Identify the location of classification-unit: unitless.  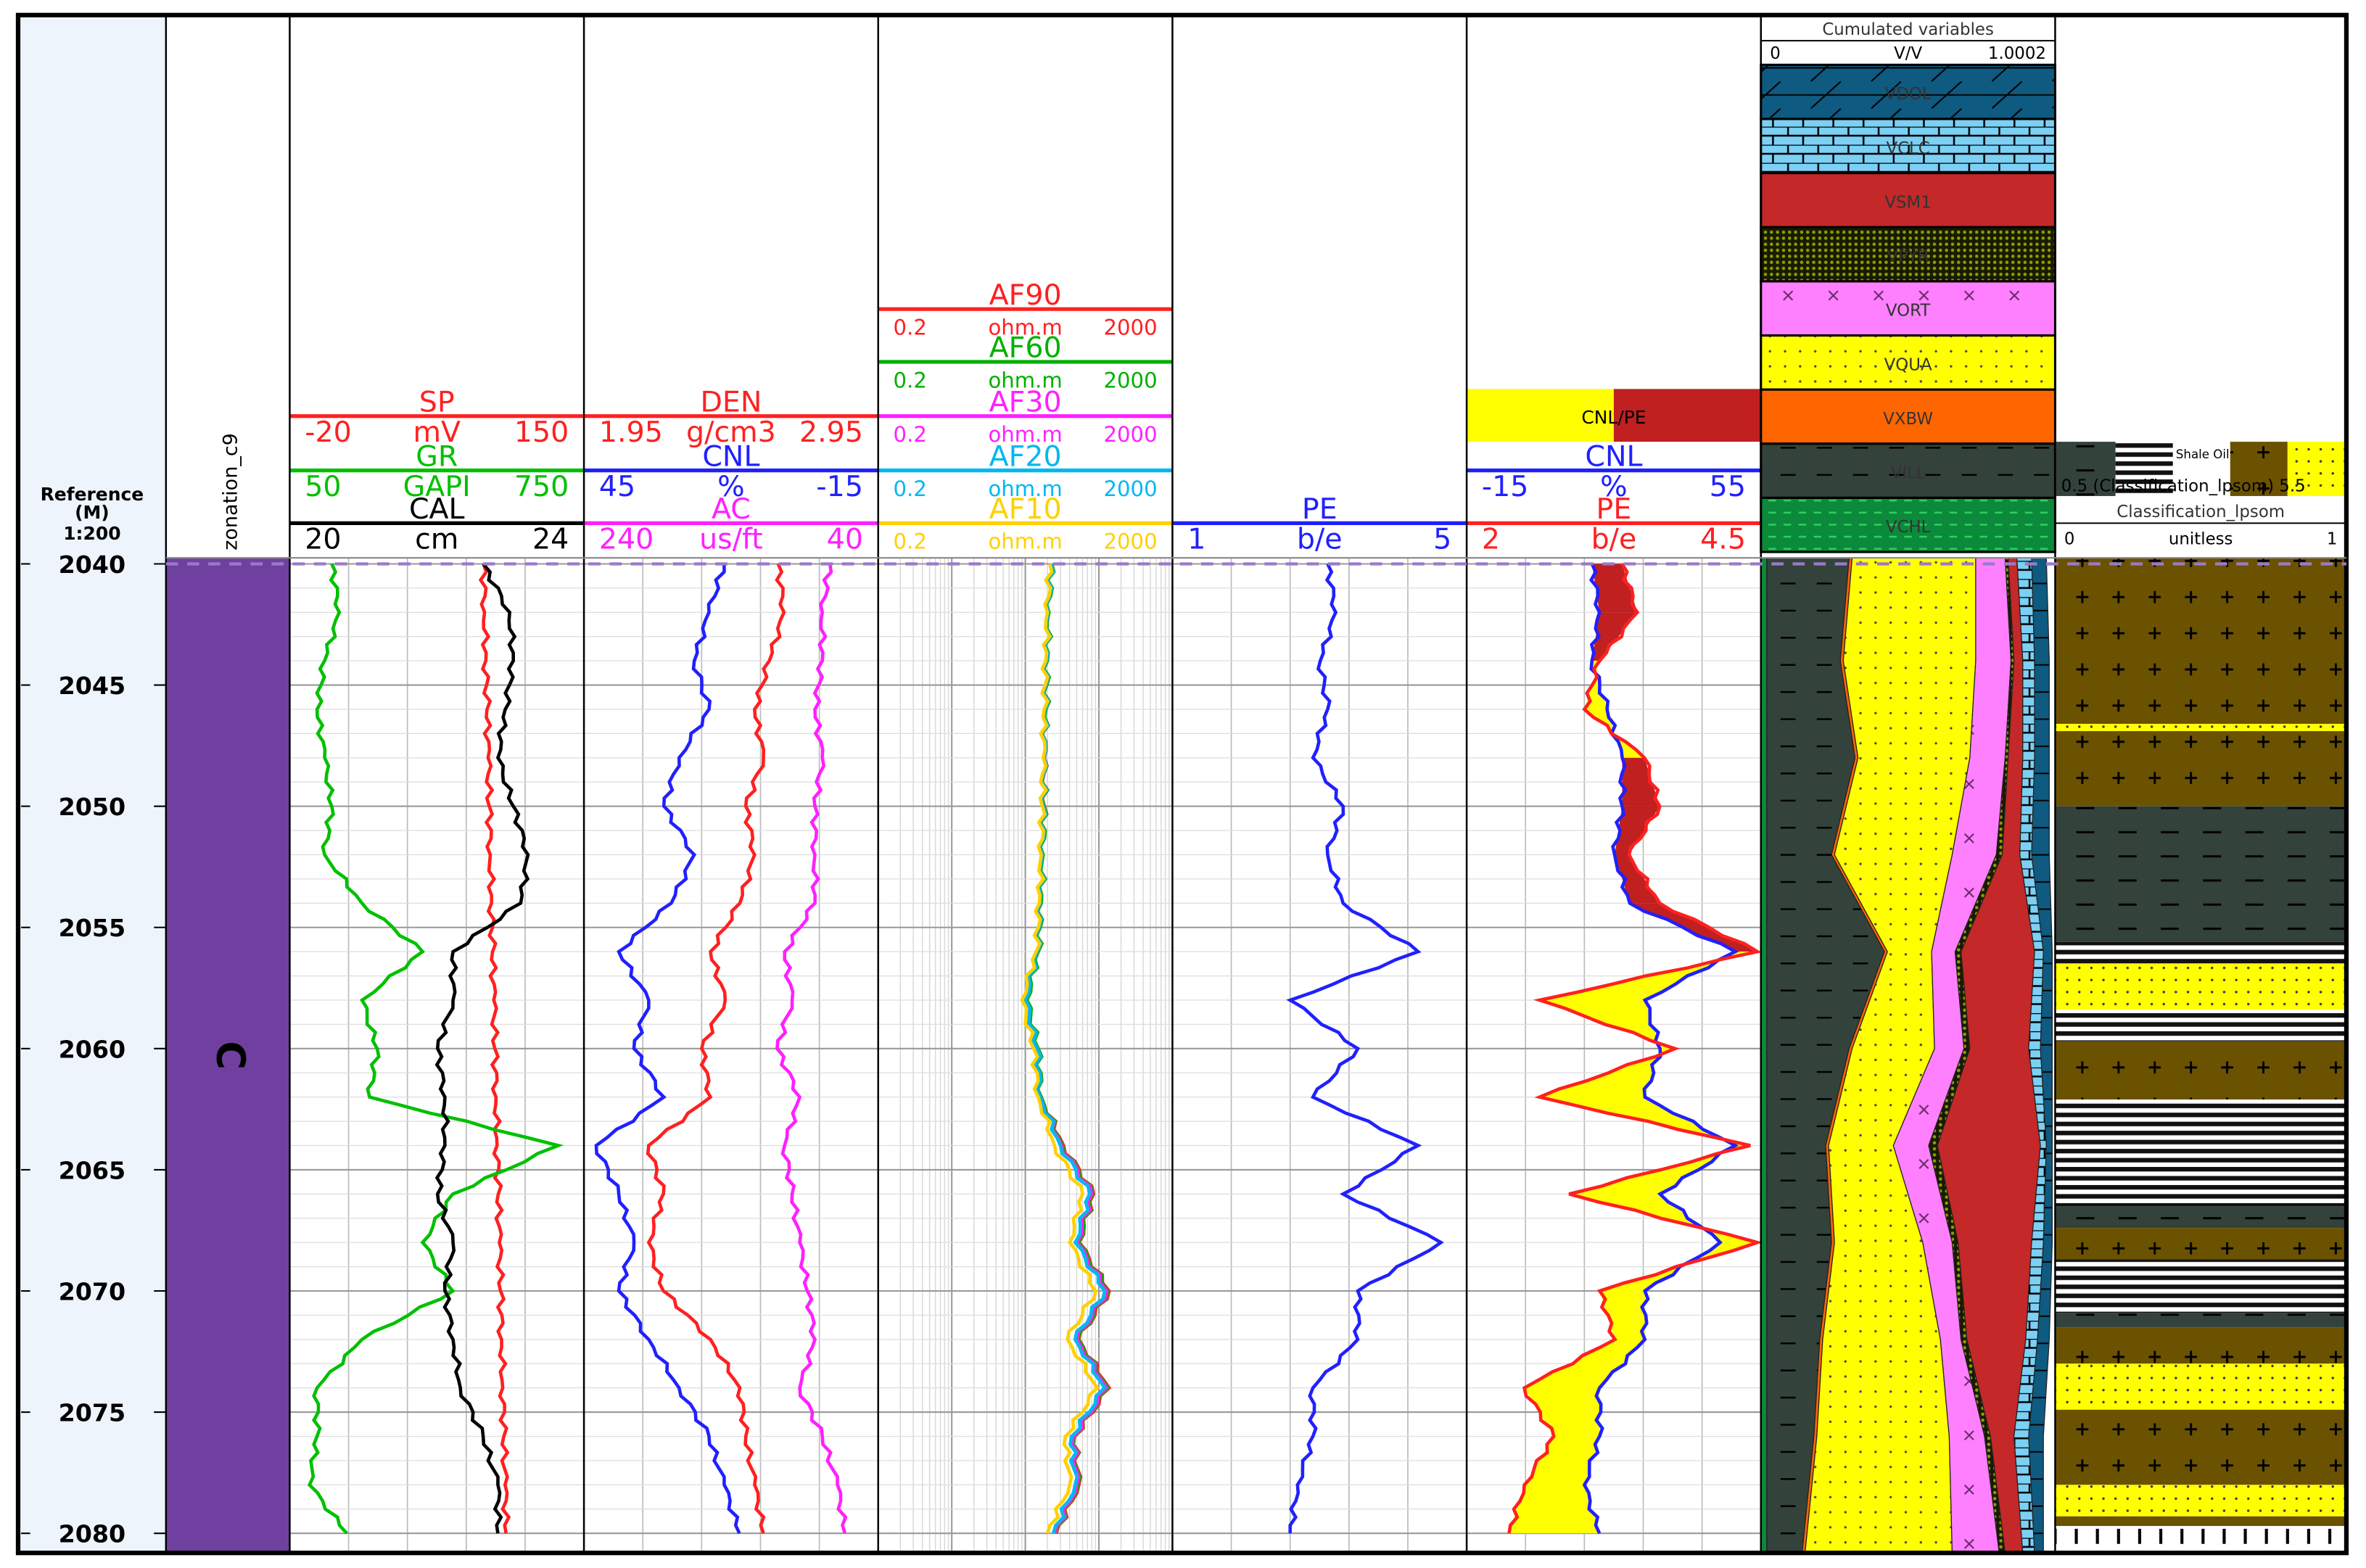
(2201, 538).